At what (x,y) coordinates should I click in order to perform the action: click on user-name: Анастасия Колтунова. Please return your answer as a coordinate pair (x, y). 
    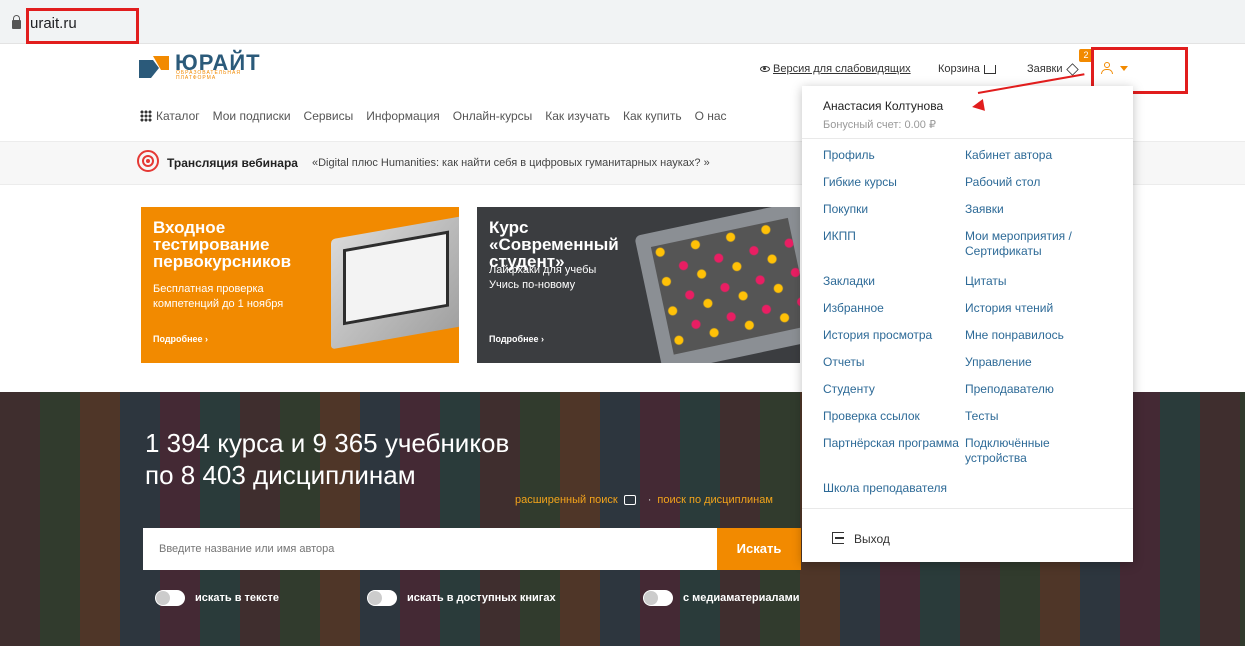
    Looking at the image, I should click on (883, 106).